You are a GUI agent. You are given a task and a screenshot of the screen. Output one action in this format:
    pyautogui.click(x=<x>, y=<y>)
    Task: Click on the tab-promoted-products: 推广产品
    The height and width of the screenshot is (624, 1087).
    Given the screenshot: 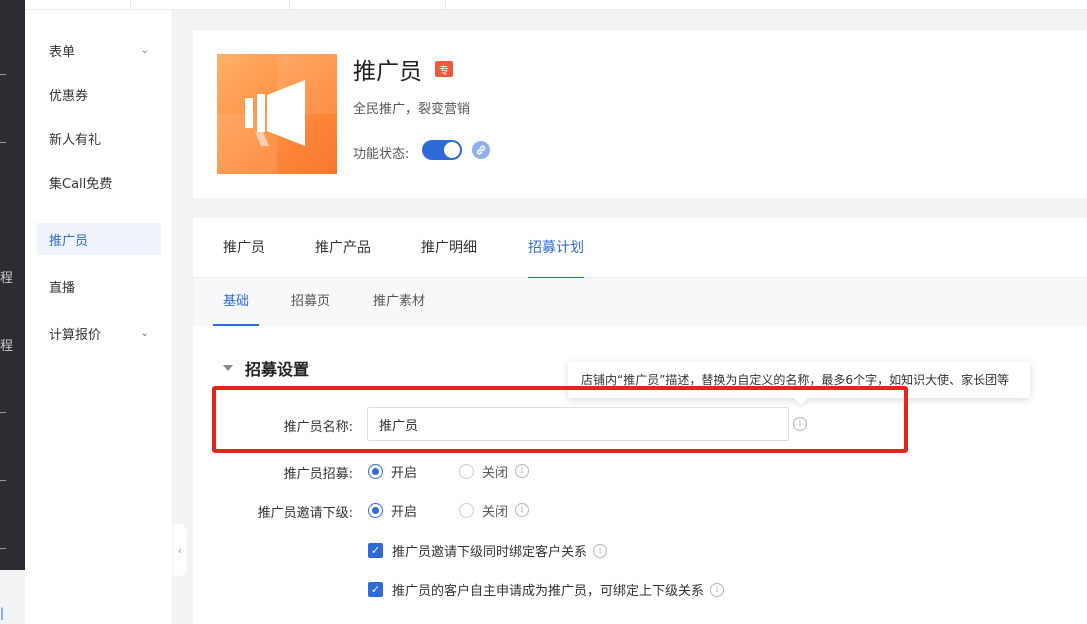 What is the action you would take?
    pyautogui.click(x=343, y=248)
    